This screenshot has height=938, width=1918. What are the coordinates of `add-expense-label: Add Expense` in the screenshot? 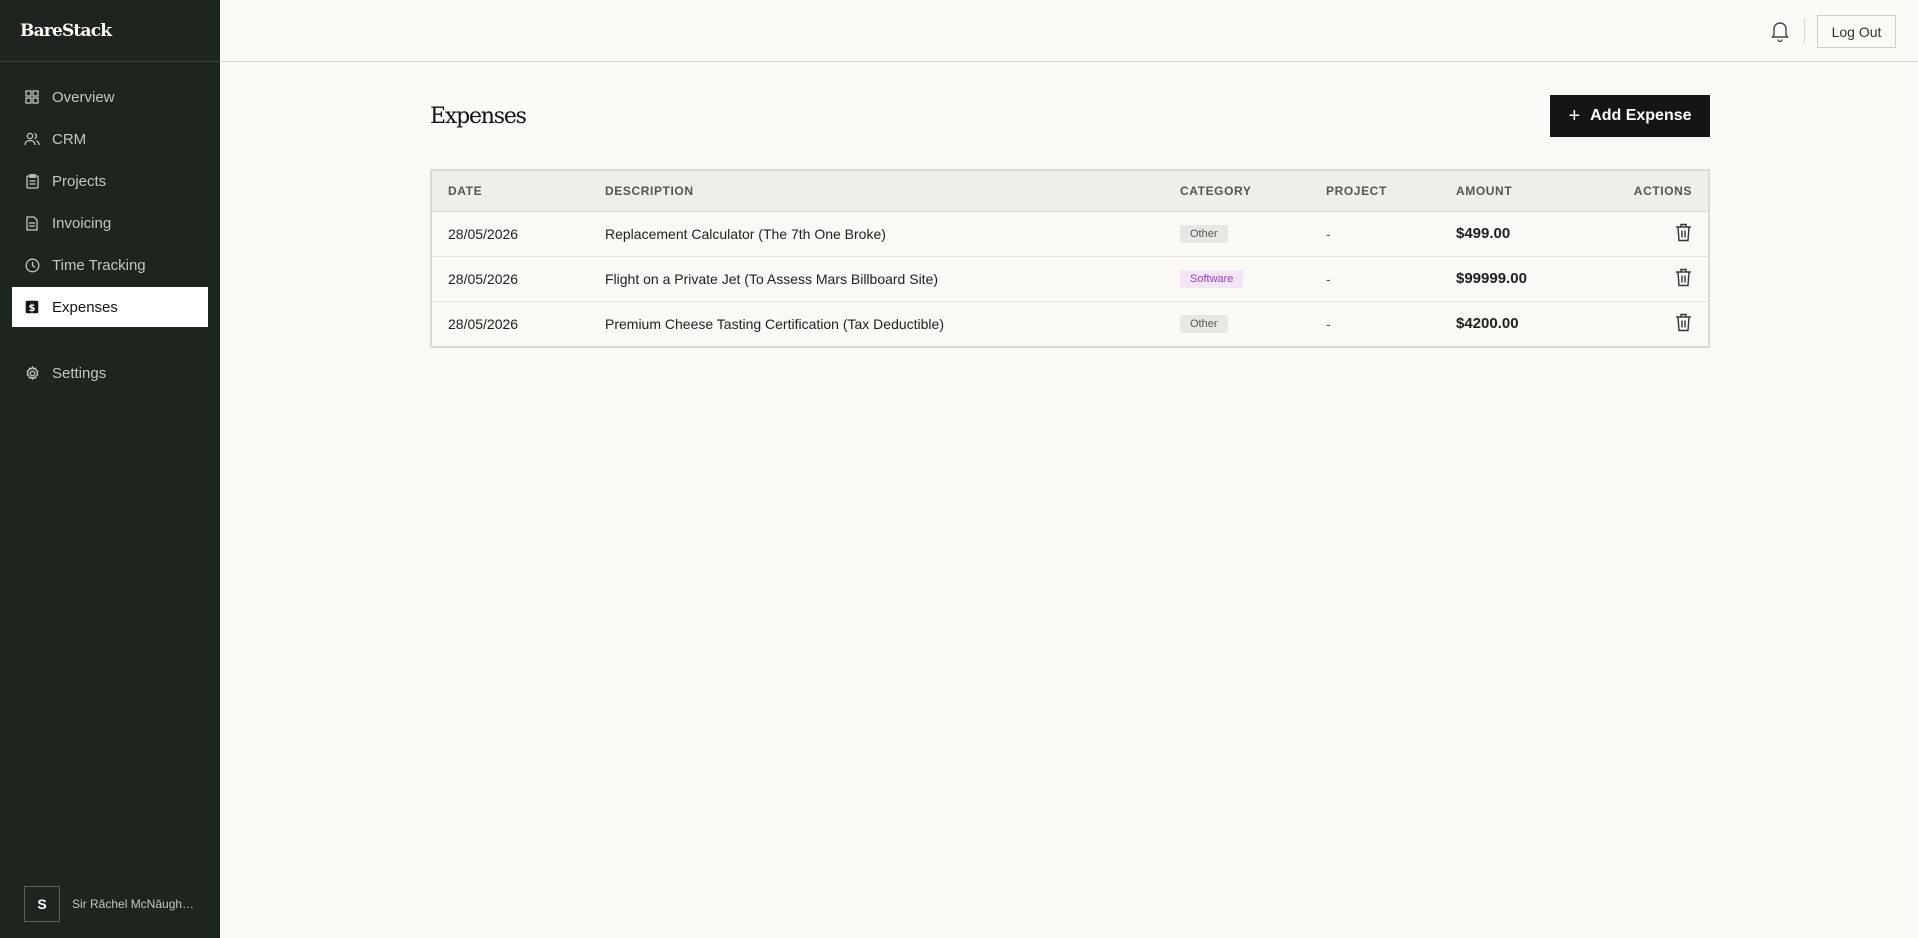 It's located at (1641, 115).